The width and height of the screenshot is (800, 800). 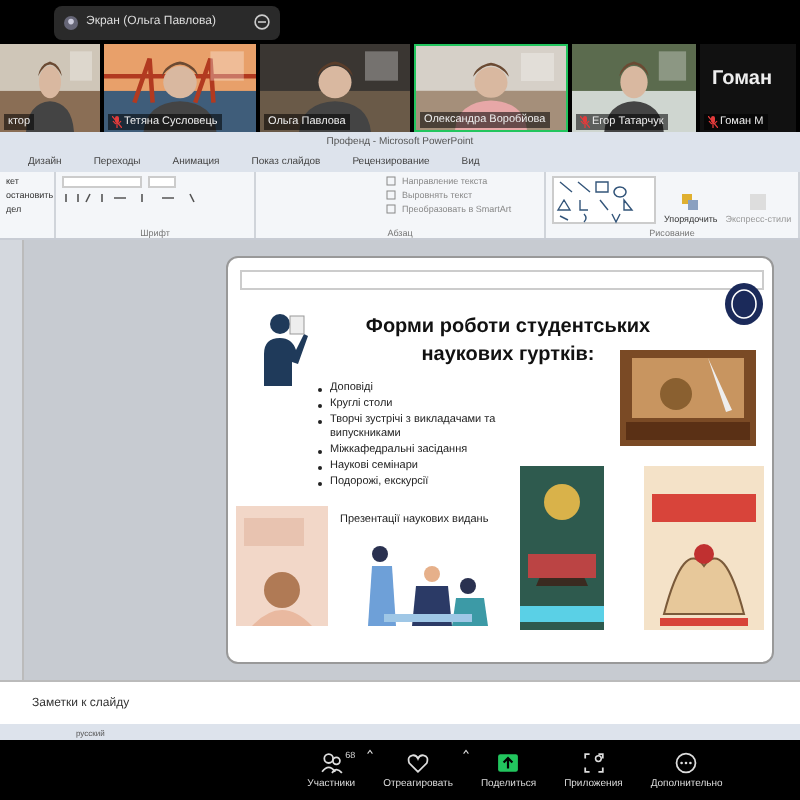 What do you see at coordinates (284, 348) in the screenshot?
I see `speaker-figure-icon` at bounding box center [284, 348].